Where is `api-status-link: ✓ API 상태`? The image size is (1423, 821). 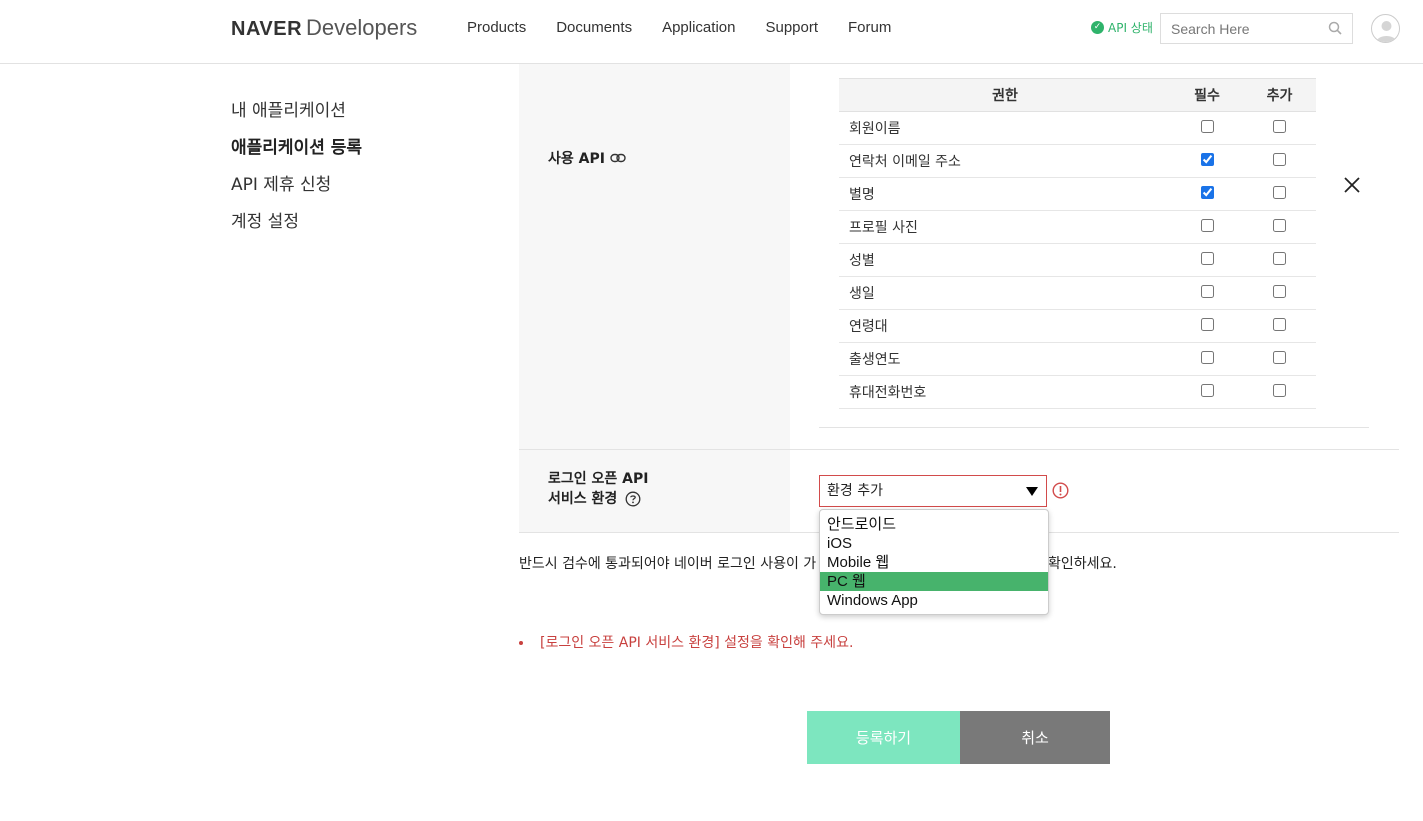 api-status-link: ✓ API 상태 is located at coordinates (1122, 27).